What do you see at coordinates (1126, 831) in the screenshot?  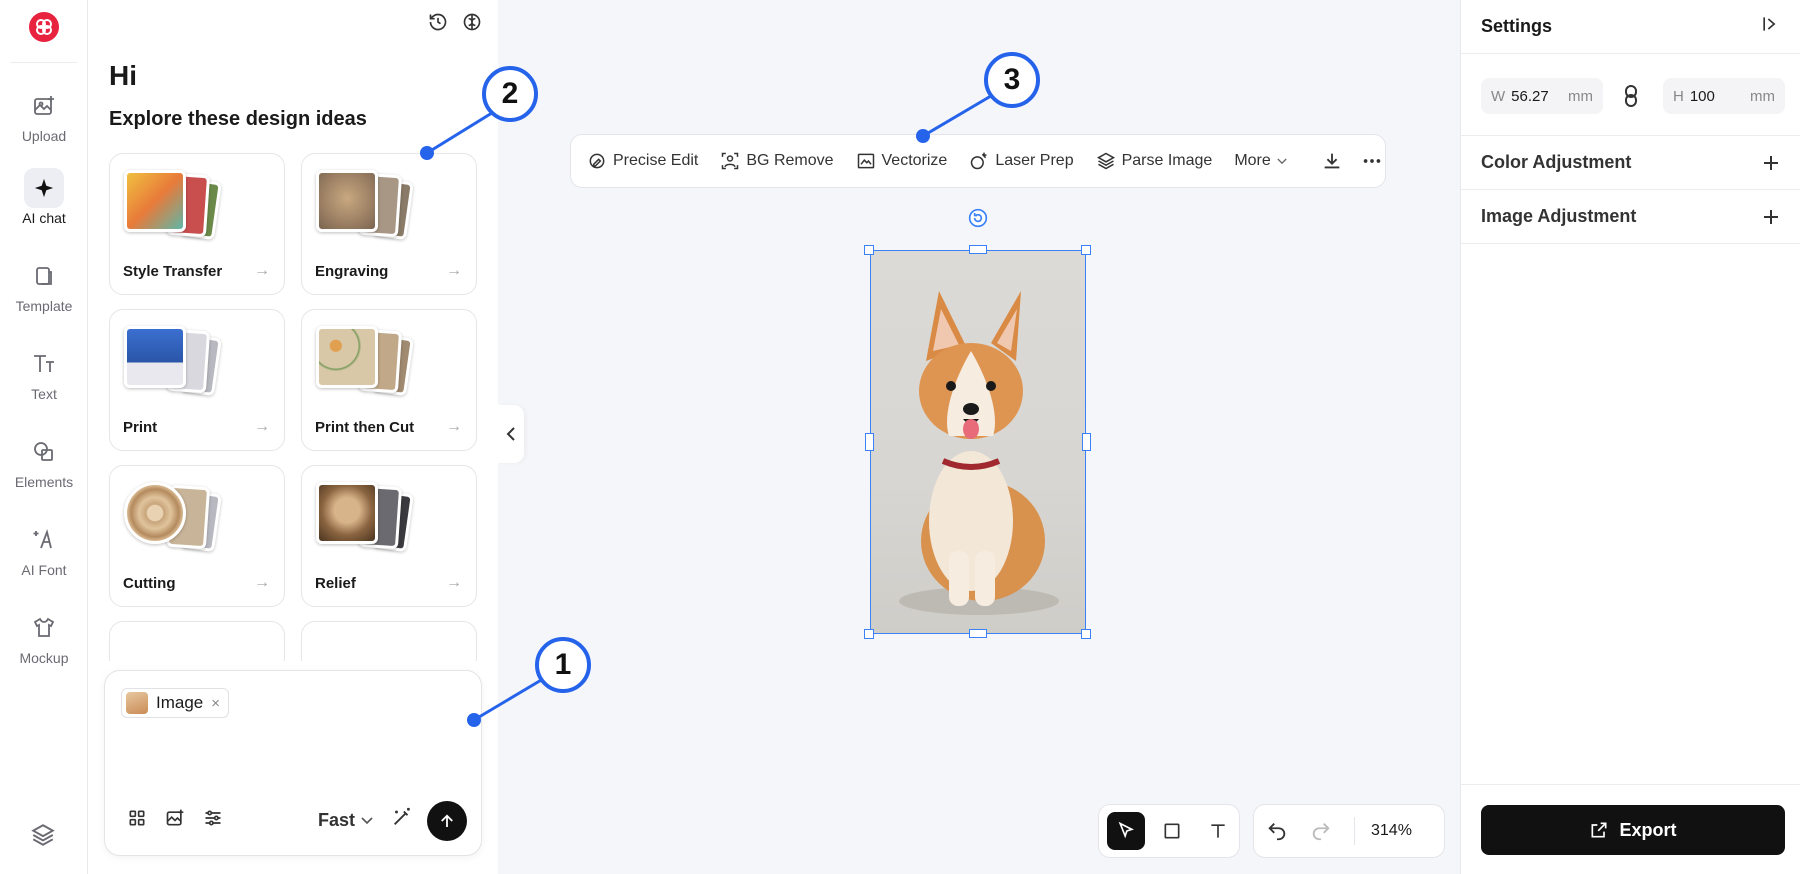 I see `select-tool-button` at bounding box center [1126, 831].